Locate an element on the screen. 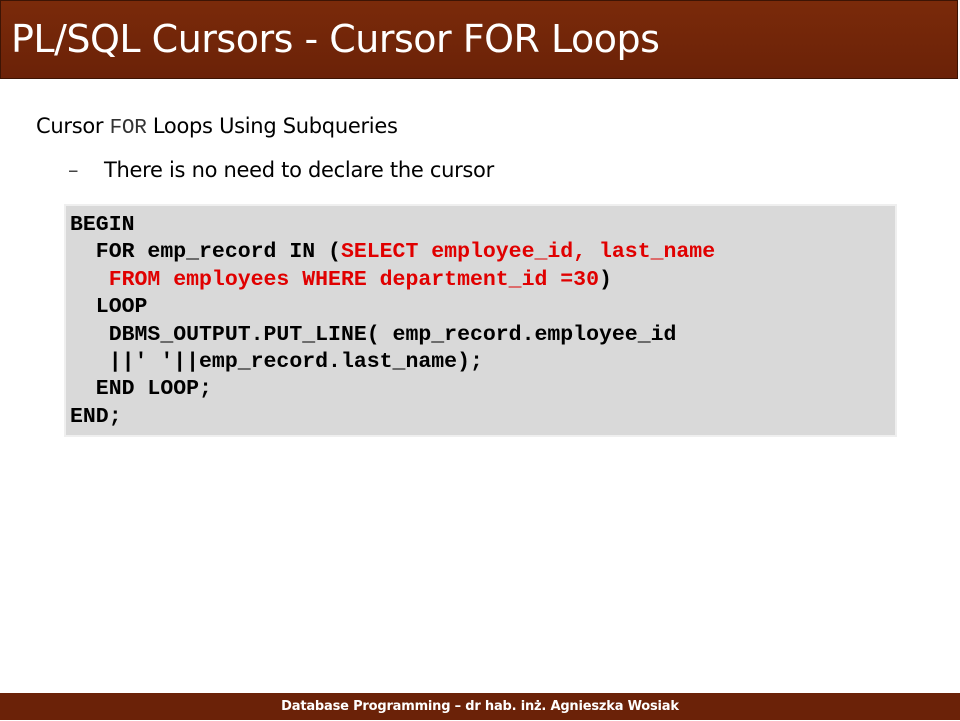 The image size is (960, 721). slide-title-bar: PL/SQL Cursors - Cursor FOR Loops is located at coordinates (479, 39).